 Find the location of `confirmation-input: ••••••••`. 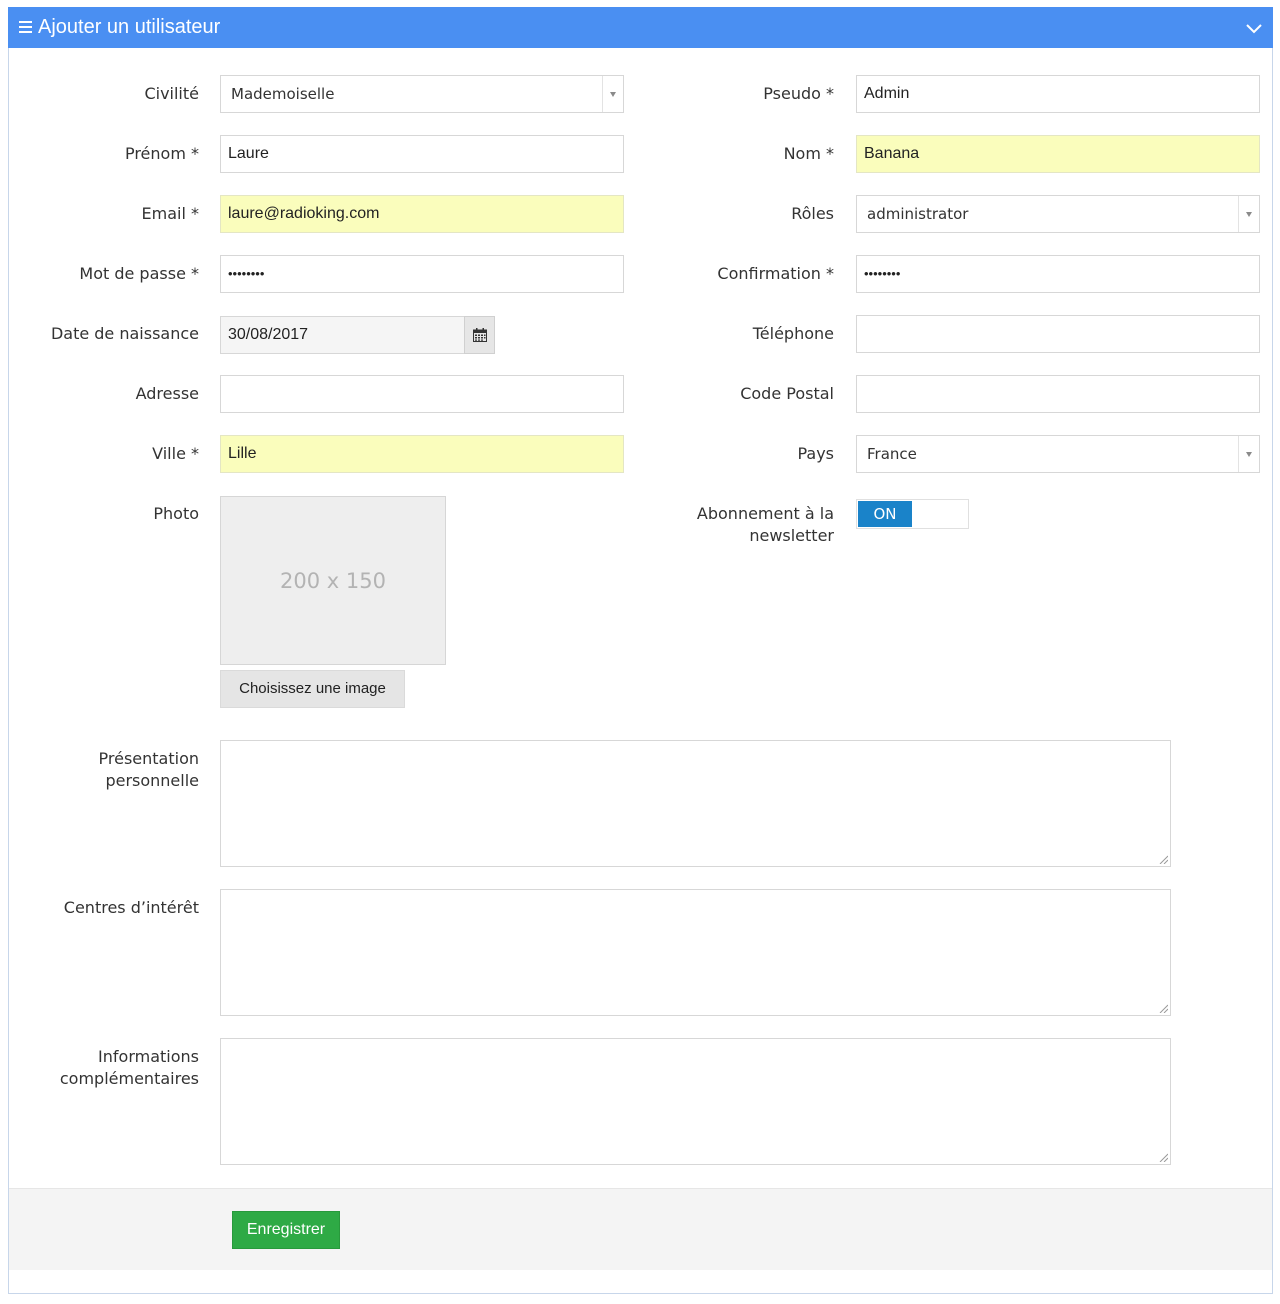

confirmation-input: •••••••• is located at coordinates (1058, 274).